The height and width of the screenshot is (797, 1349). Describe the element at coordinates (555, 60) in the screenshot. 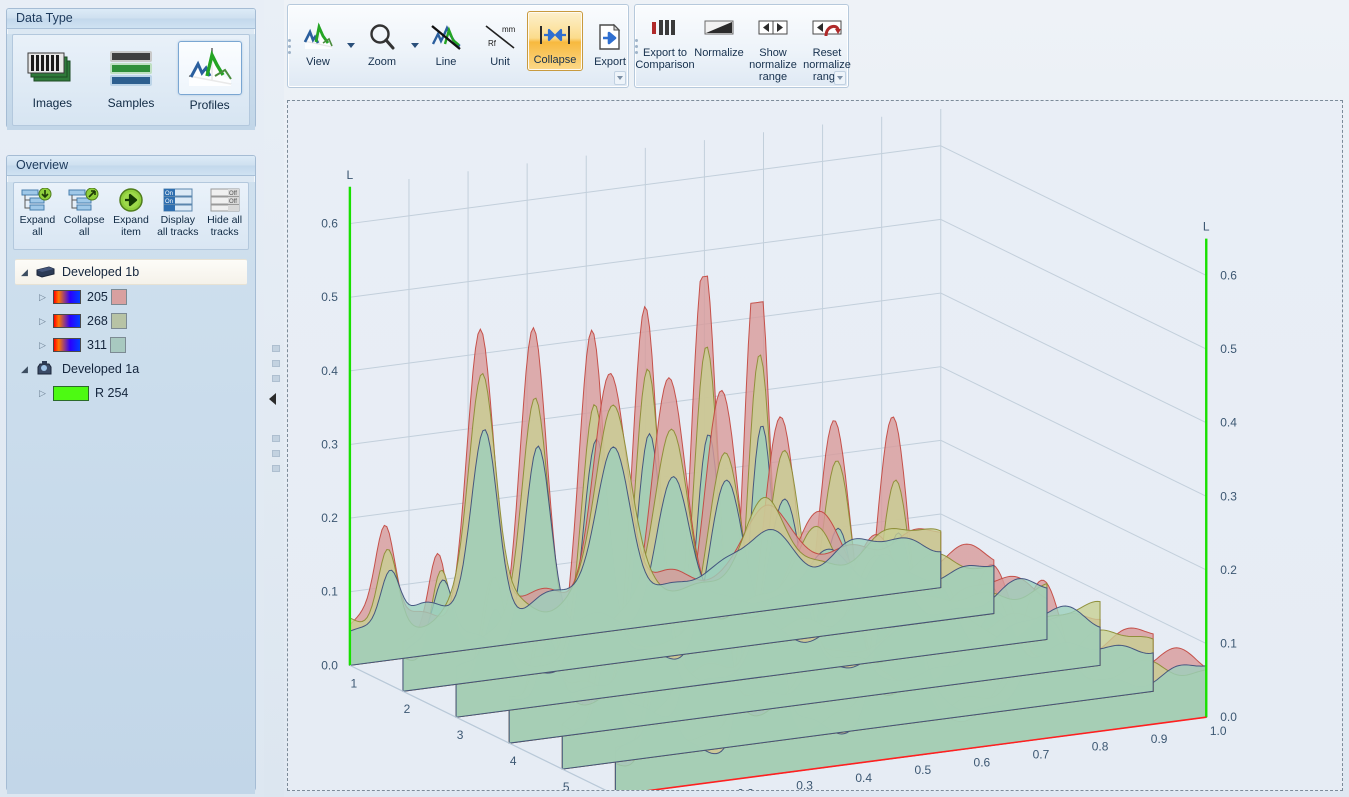

I see `collapse-button-label: Collapse` at that location.